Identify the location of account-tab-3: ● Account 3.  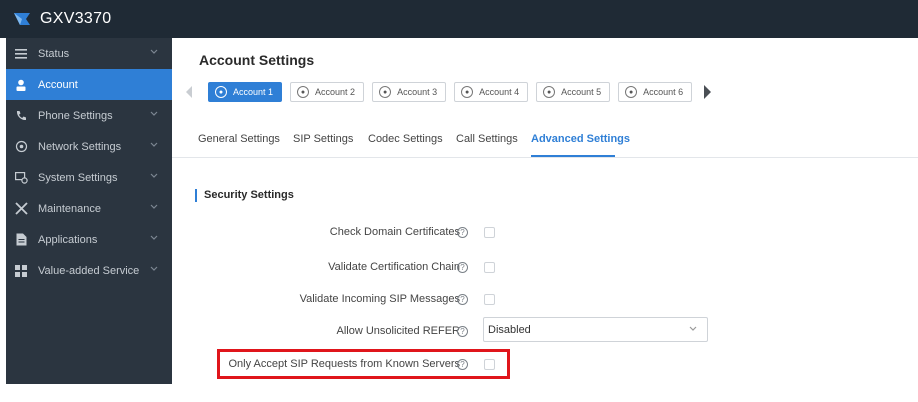
(409, 92).